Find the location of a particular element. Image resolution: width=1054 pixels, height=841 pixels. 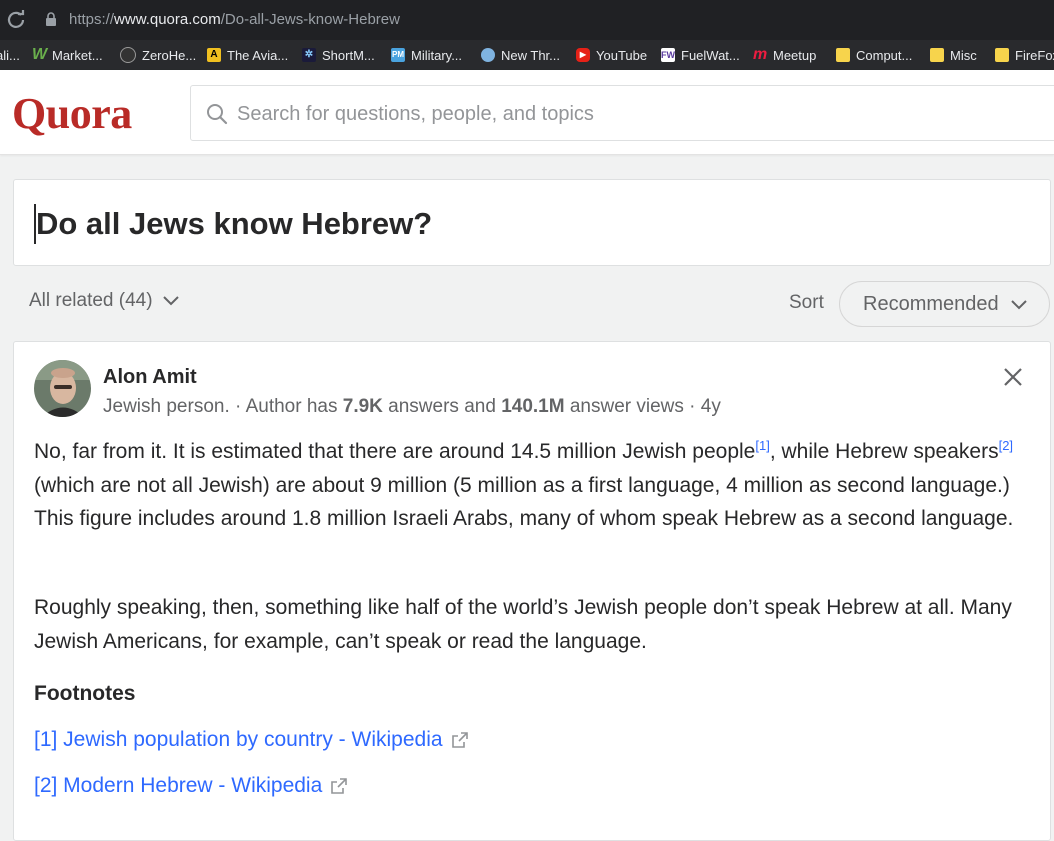

sort-value: Recommended is located at coordinates (931, 303).